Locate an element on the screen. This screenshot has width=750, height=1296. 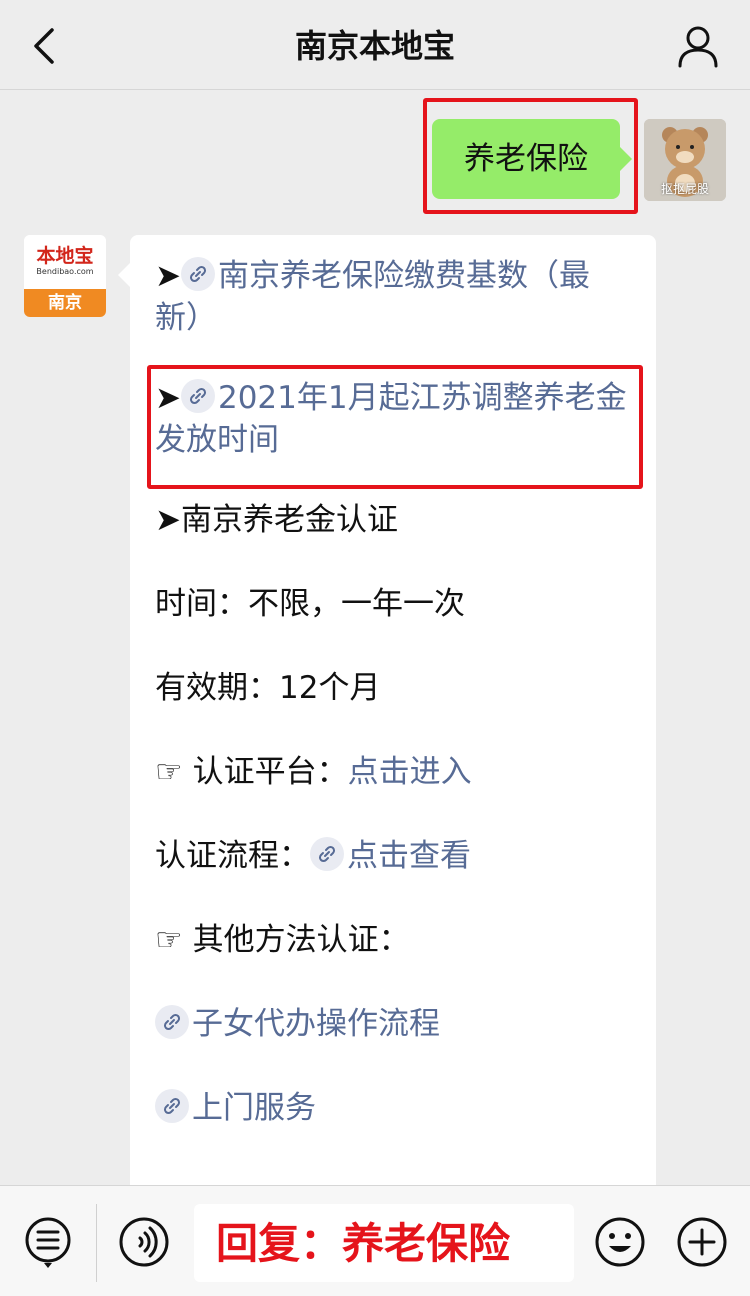
list-item: ➤南京养老金认证 is located at coordinates (395, 520).